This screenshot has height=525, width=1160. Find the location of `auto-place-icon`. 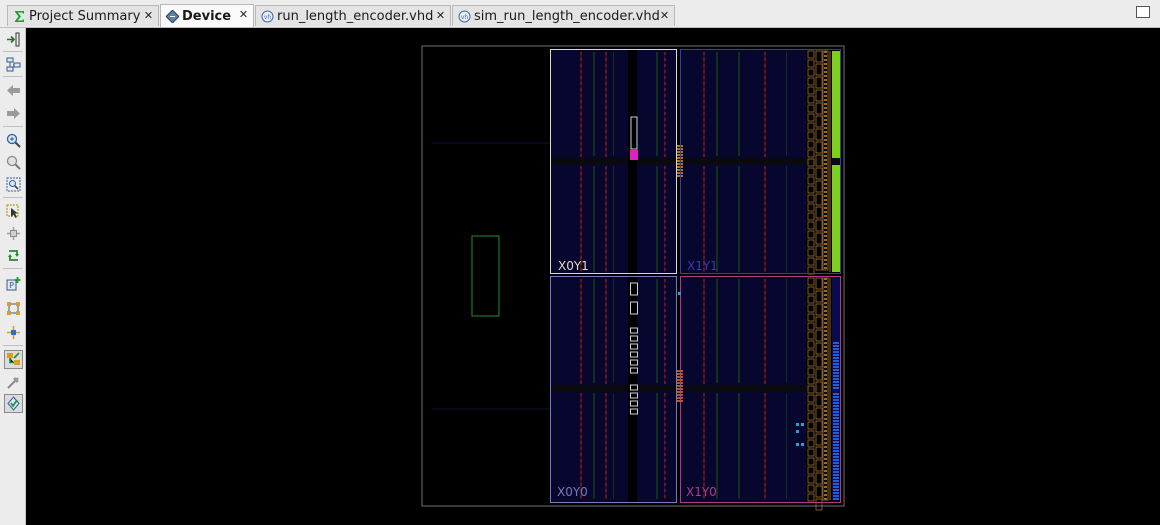

auto-place-icon is located at coordinates (13, 332).